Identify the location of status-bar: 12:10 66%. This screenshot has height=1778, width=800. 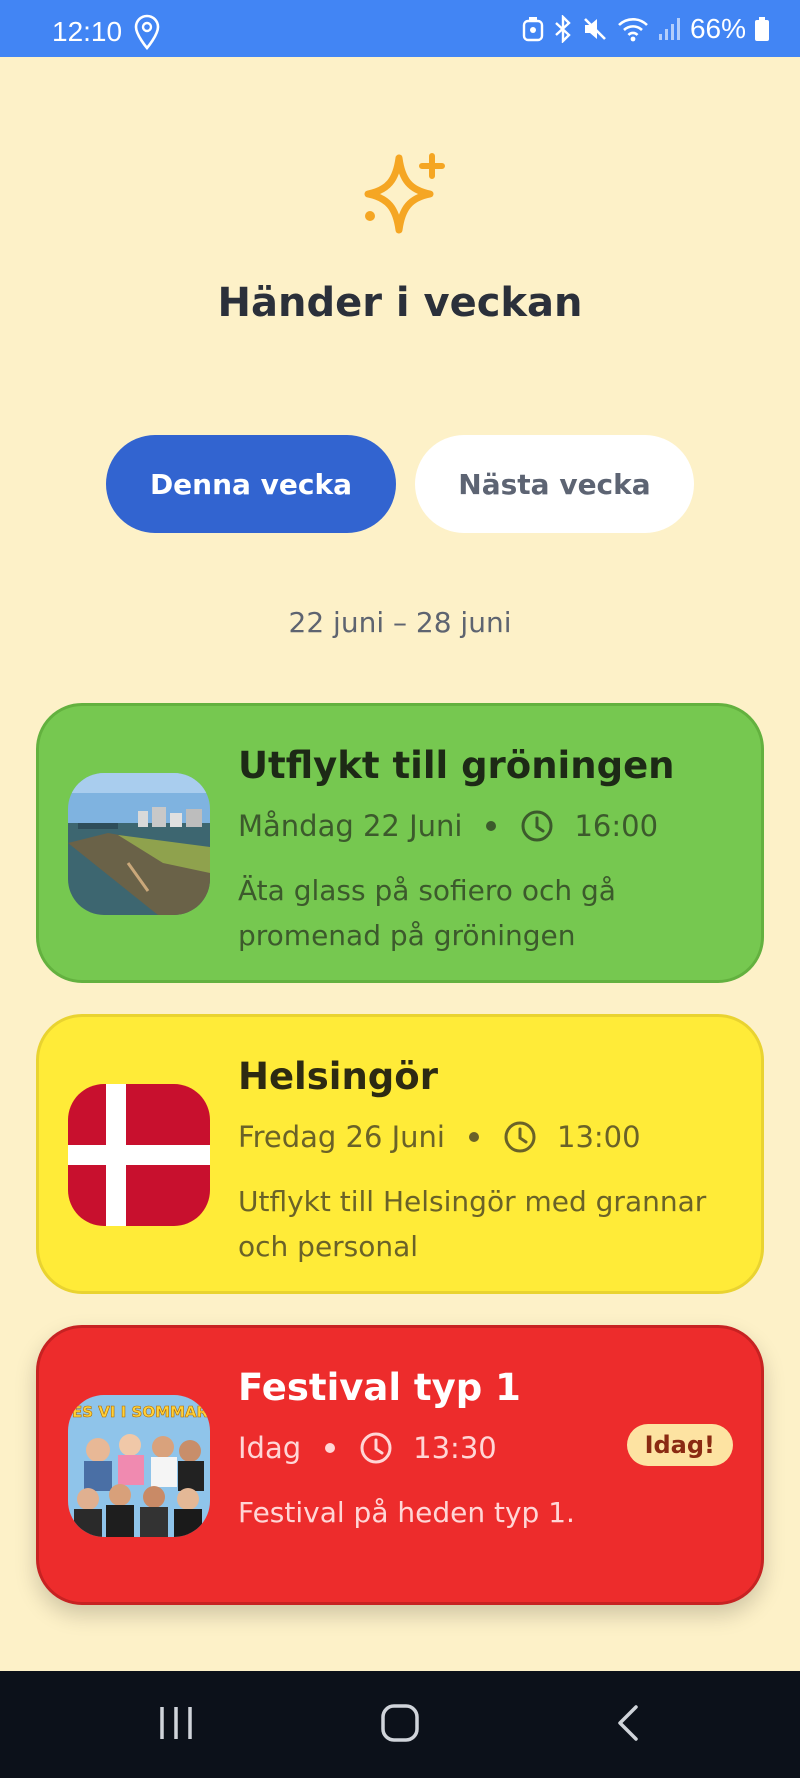
(400, 28).